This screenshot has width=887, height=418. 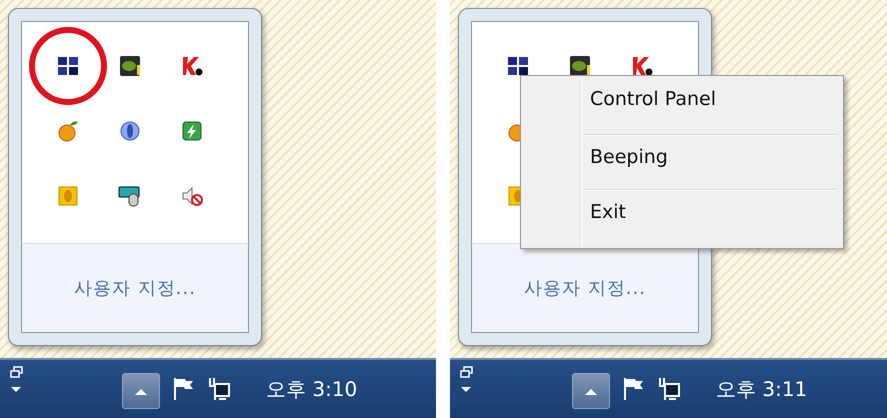 What do you see at coordinates (762, 389) in the screenshot?
I see `clock: 오후 3:11` at bounding box center [762, 389].